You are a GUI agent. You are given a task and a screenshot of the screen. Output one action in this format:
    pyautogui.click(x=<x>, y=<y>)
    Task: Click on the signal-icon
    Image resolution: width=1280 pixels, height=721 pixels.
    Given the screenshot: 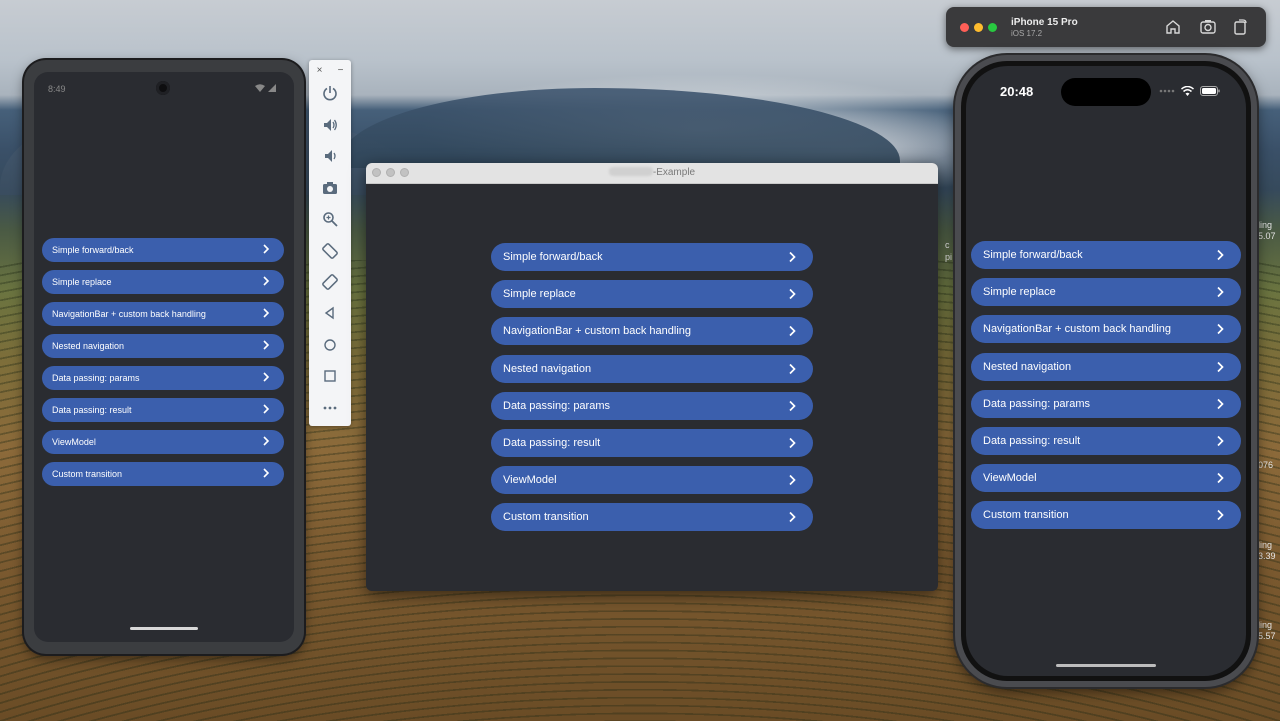 What is the action you would take?
    pyautogui.click(x=272, y=88)
    